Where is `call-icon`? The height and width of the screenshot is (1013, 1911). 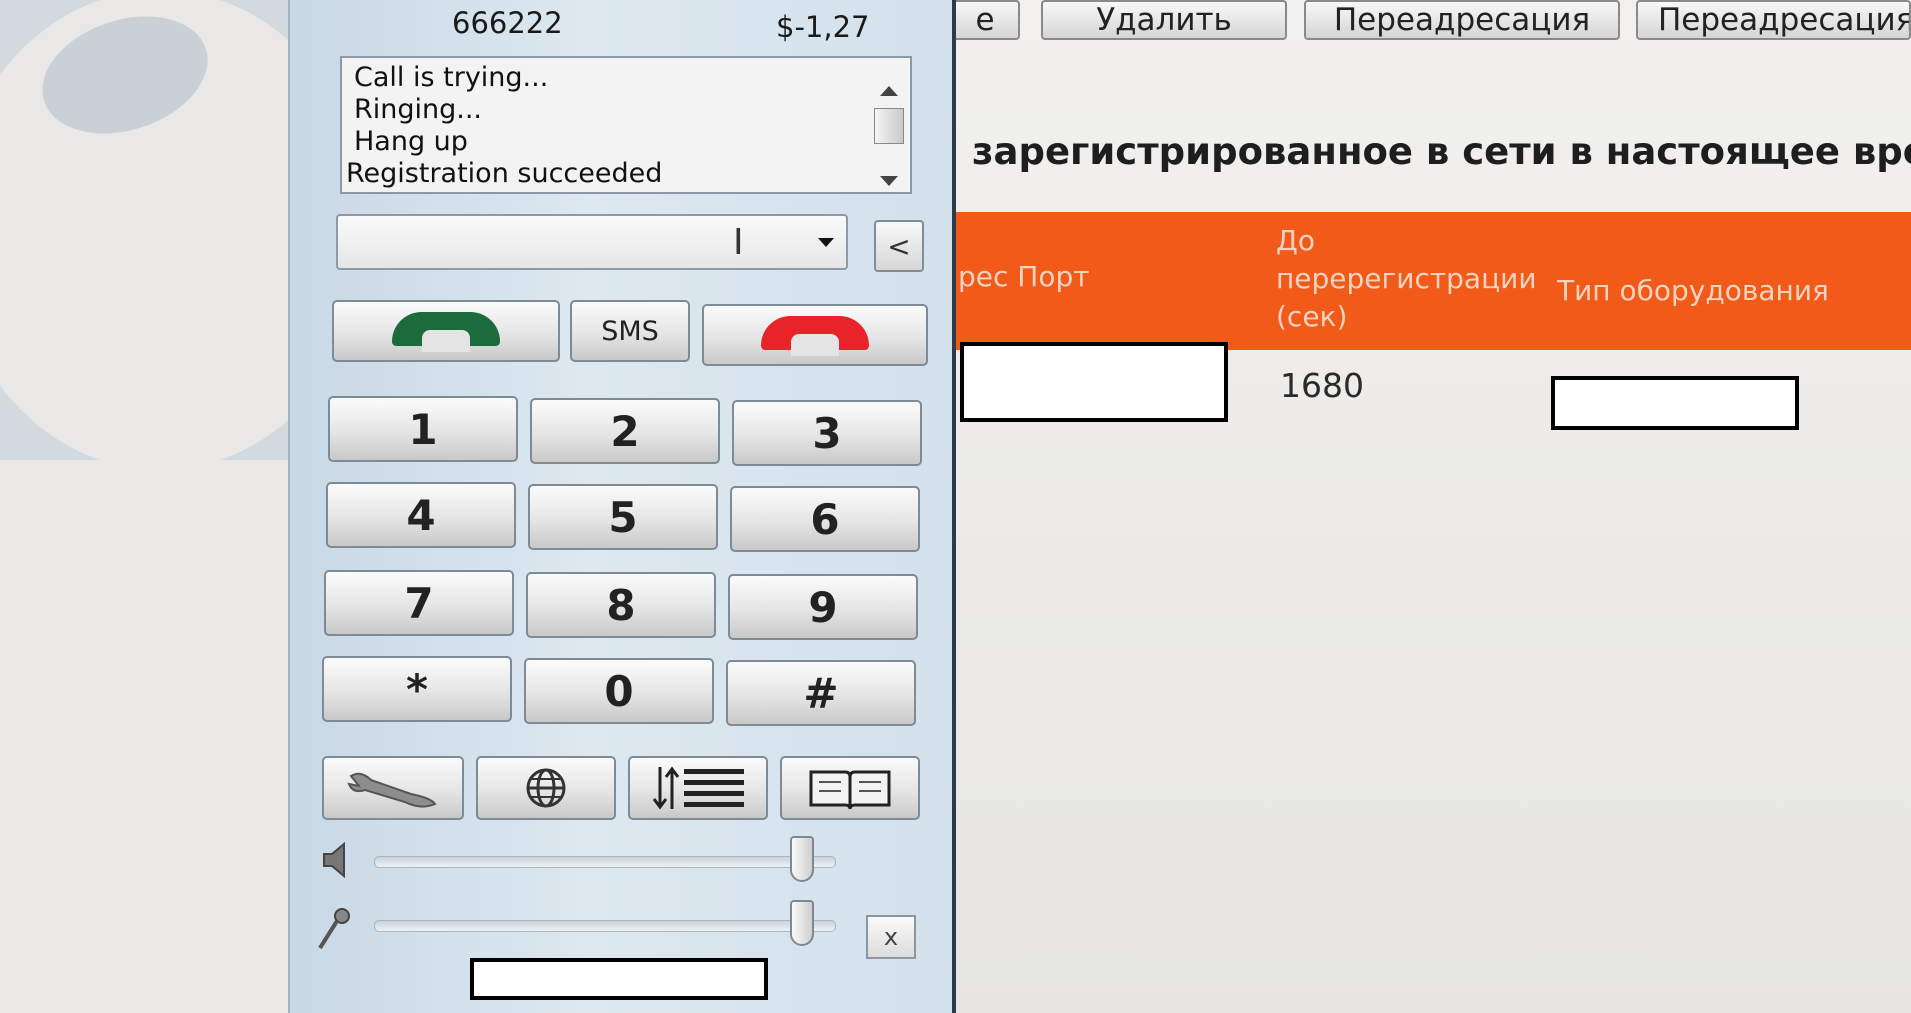 call-icon is located at coordinates (446, 332).